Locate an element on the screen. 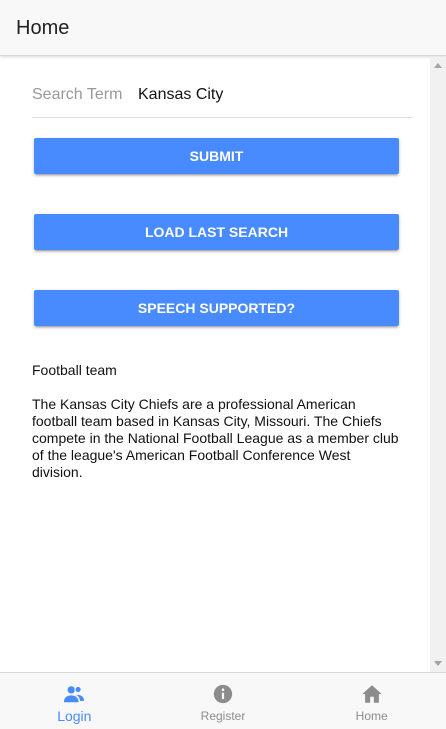  search-item: Search Term is located at coordinates (222, 96).